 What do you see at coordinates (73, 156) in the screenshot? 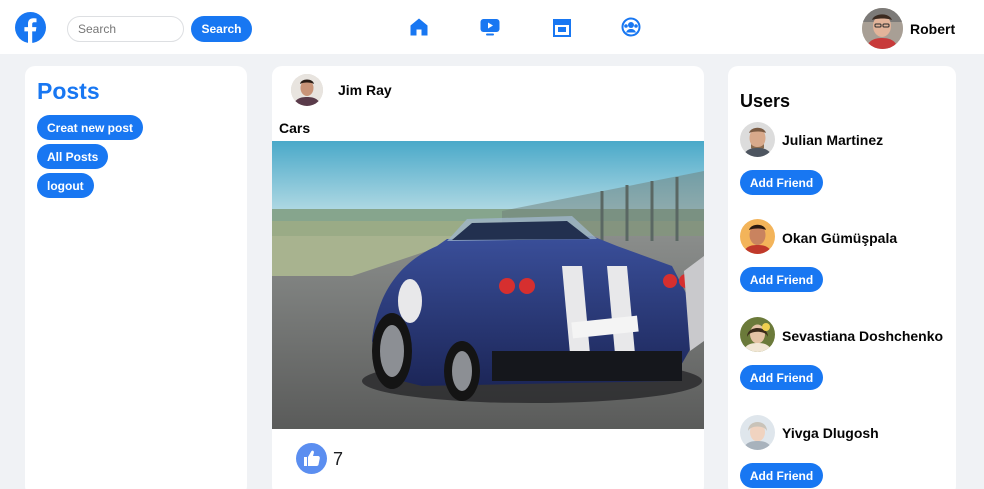
I see `all-posts-button: All Posts` at bounding box center [73, 156].